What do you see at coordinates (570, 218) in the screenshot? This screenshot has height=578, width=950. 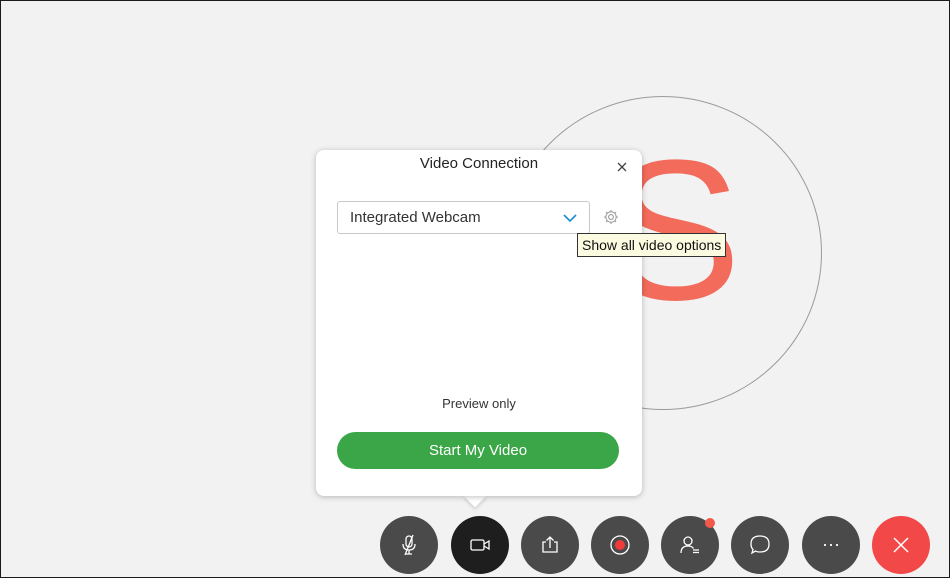 I see `chevron-down-icon` at bounding box center [570, 218].